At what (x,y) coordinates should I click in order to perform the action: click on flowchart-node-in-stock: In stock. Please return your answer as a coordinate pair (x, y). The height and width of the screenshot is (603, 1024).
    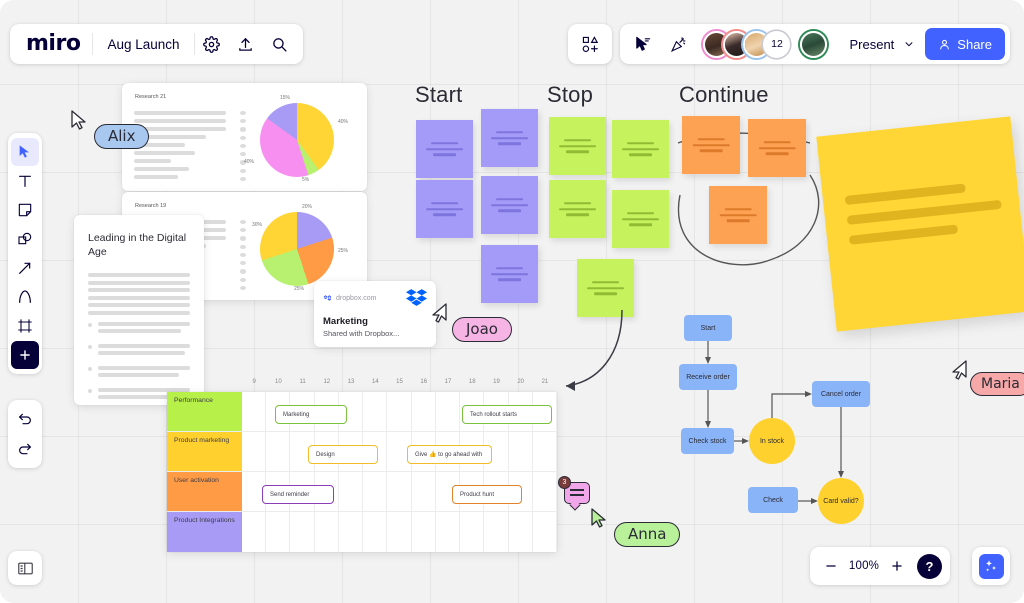
    Looking at the image, I should click on (772, 441).